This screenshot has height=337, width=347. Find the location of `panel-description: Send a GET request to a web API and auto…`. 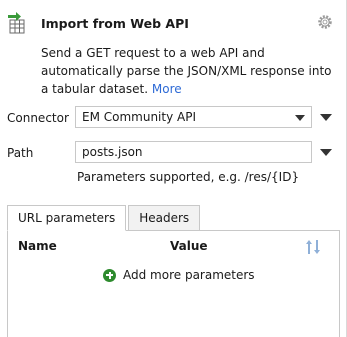

panel-description: Send a GET request to a web API and auto… is located at coordinates (191, 71).